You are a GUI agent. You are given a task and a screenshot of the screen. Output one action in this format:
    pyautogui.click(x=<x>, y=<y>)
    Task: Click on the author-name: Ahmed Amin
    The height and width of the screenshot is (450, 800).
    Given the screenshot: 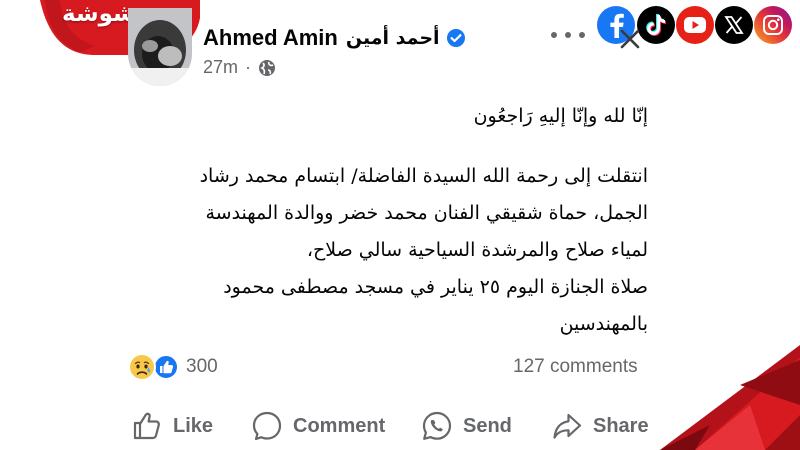 What is the action you would take?
    pyautogui.click(x=270, y=38)
    